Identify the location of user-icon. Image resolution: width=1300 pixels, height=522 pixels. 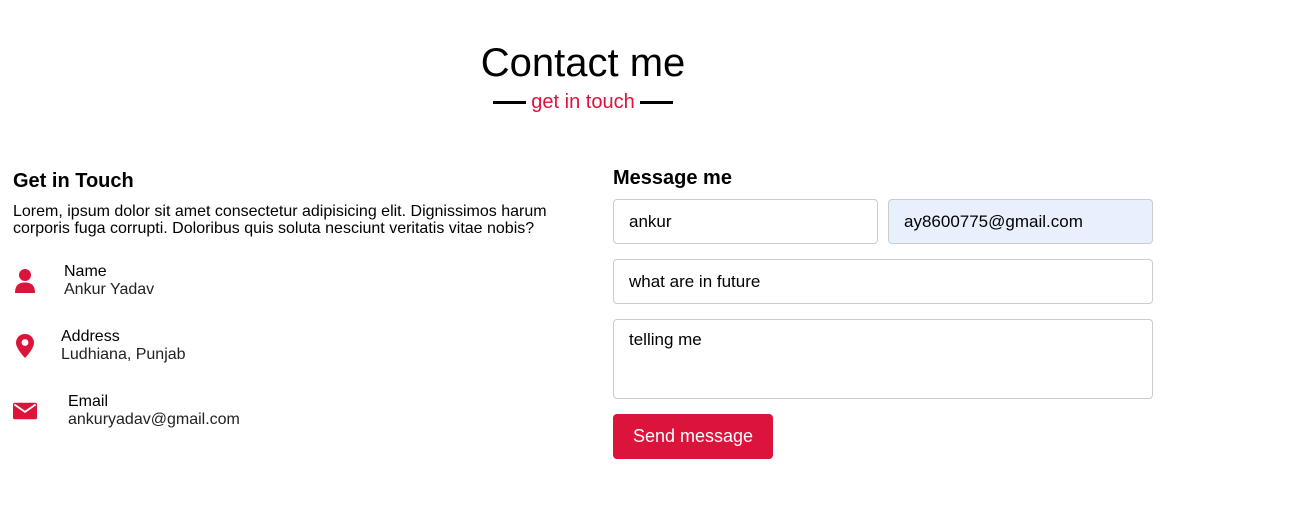
(25, 281).